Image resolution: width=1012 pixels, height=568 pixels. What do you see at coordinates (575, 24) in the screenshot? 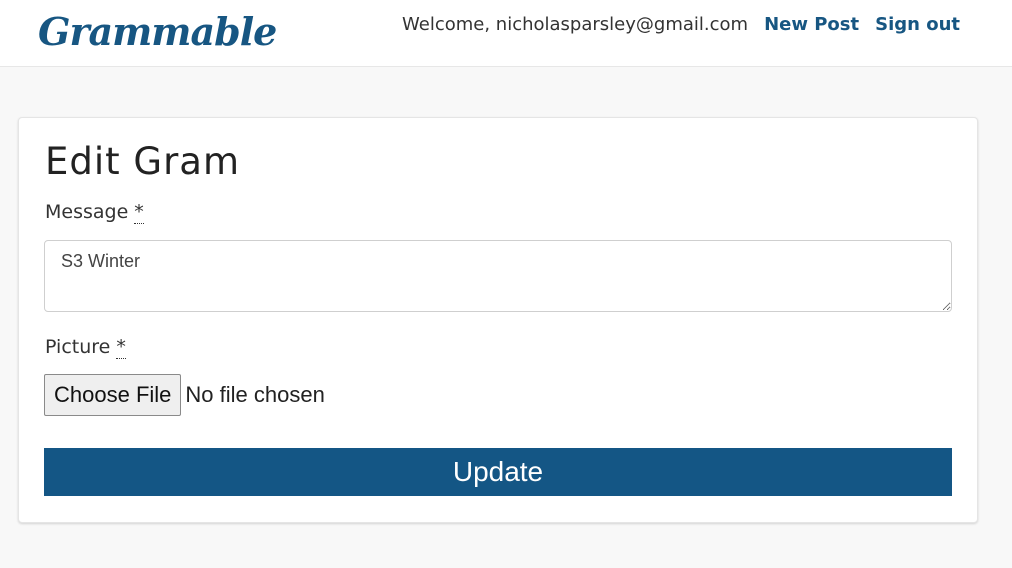
I see `welcome-message: Welcome, nicholasparsley@gmail.com` at bounding box center [575, 24].